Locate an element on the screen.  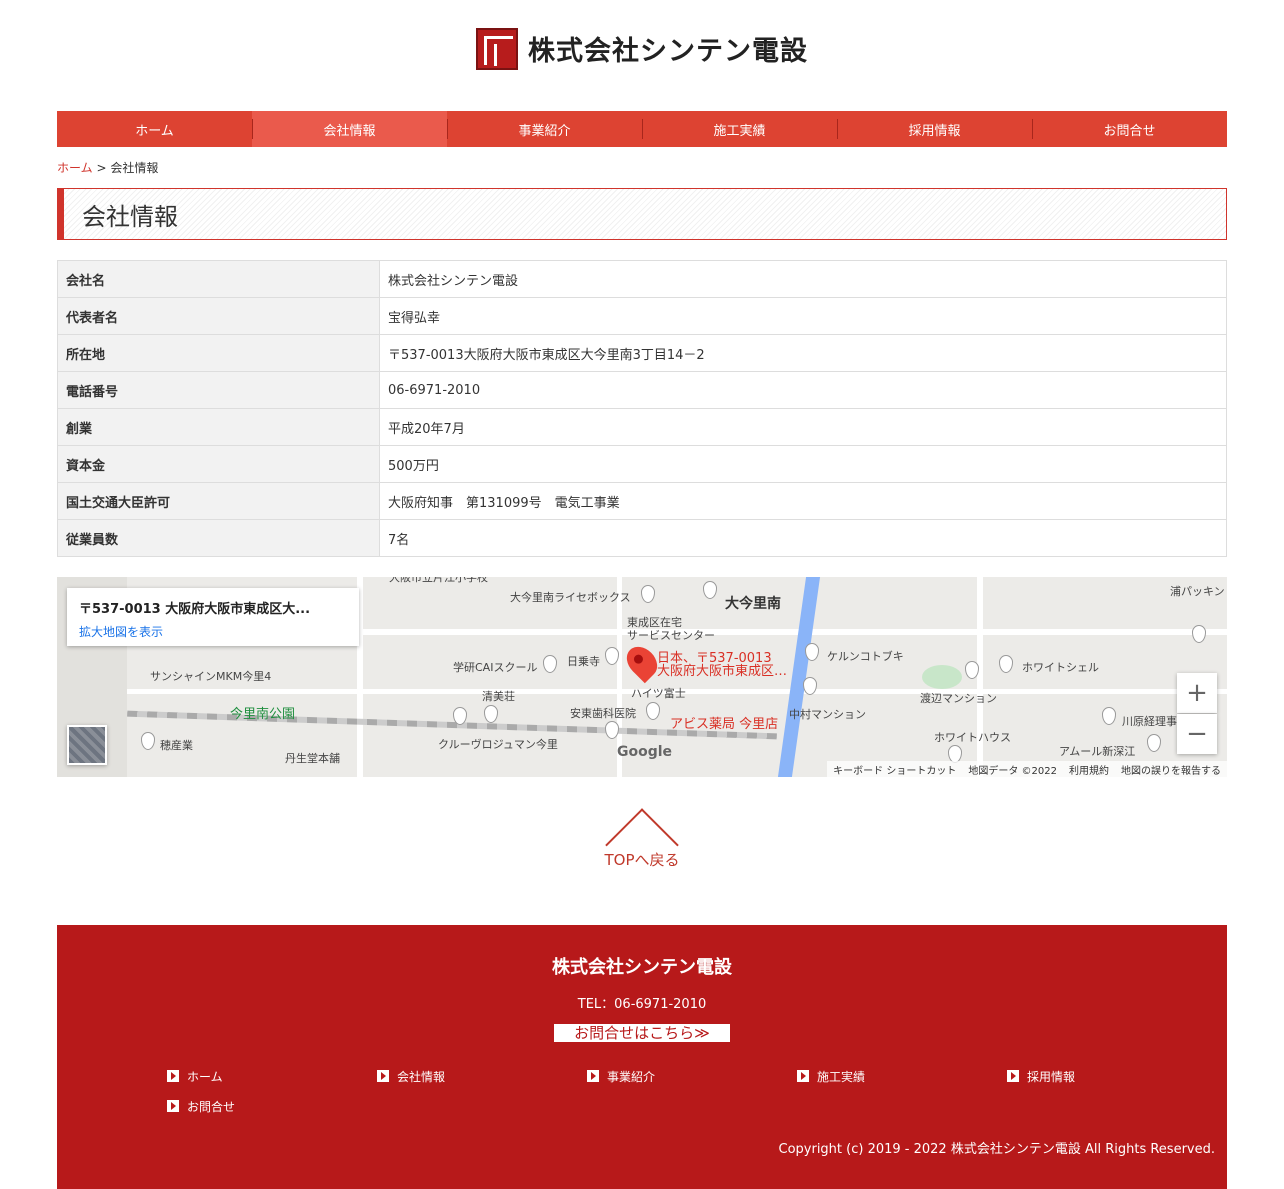
map-park is located at coordinates (942, 677).